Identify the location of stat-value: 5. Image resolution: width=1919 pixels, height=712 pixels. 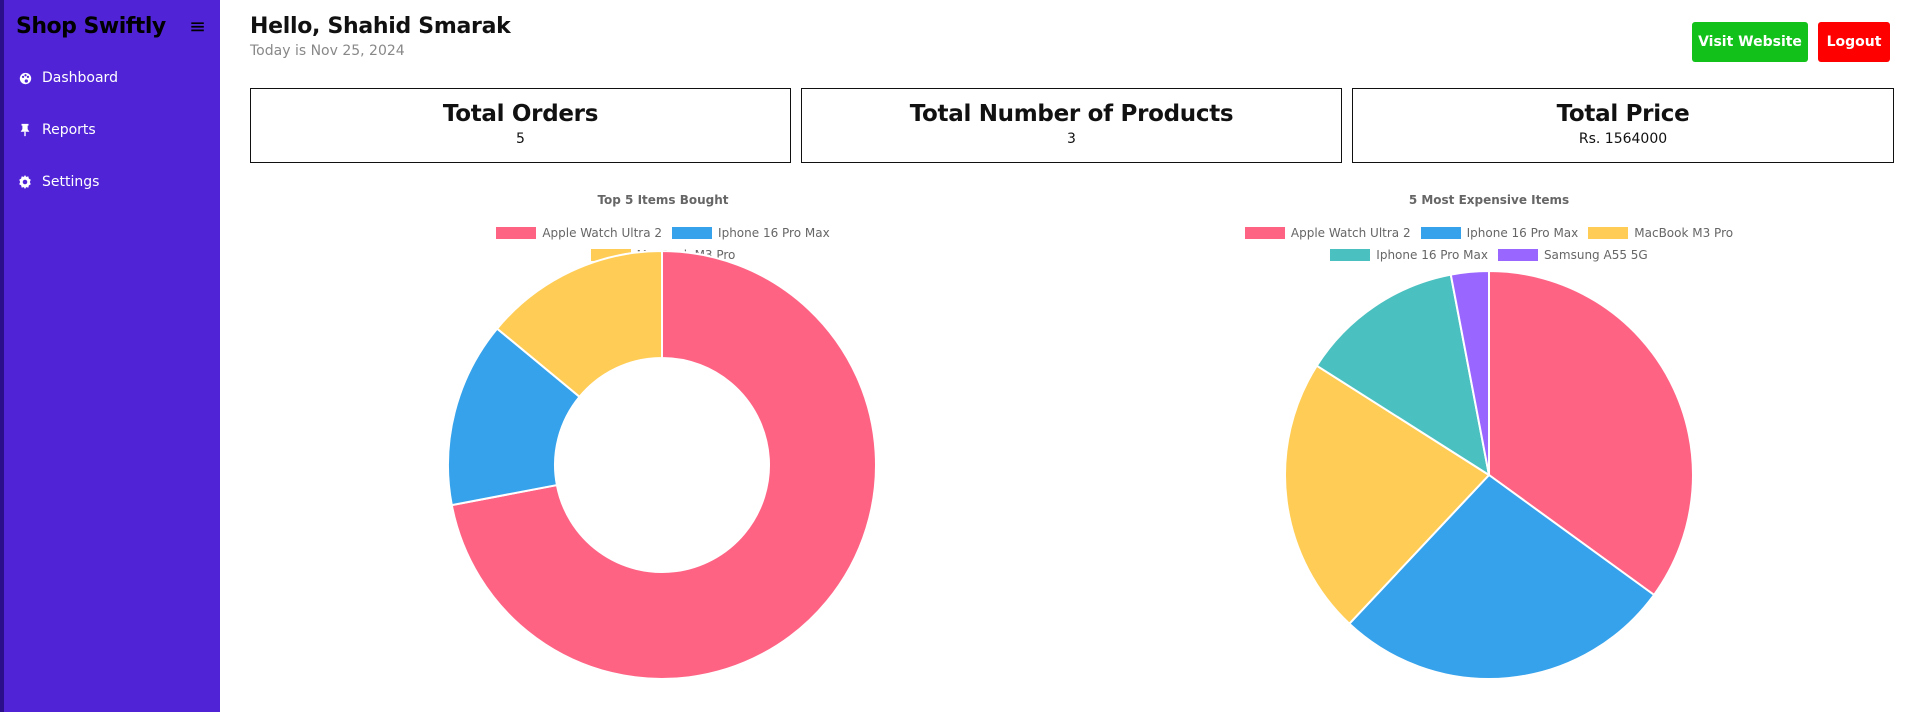
(520, 139).